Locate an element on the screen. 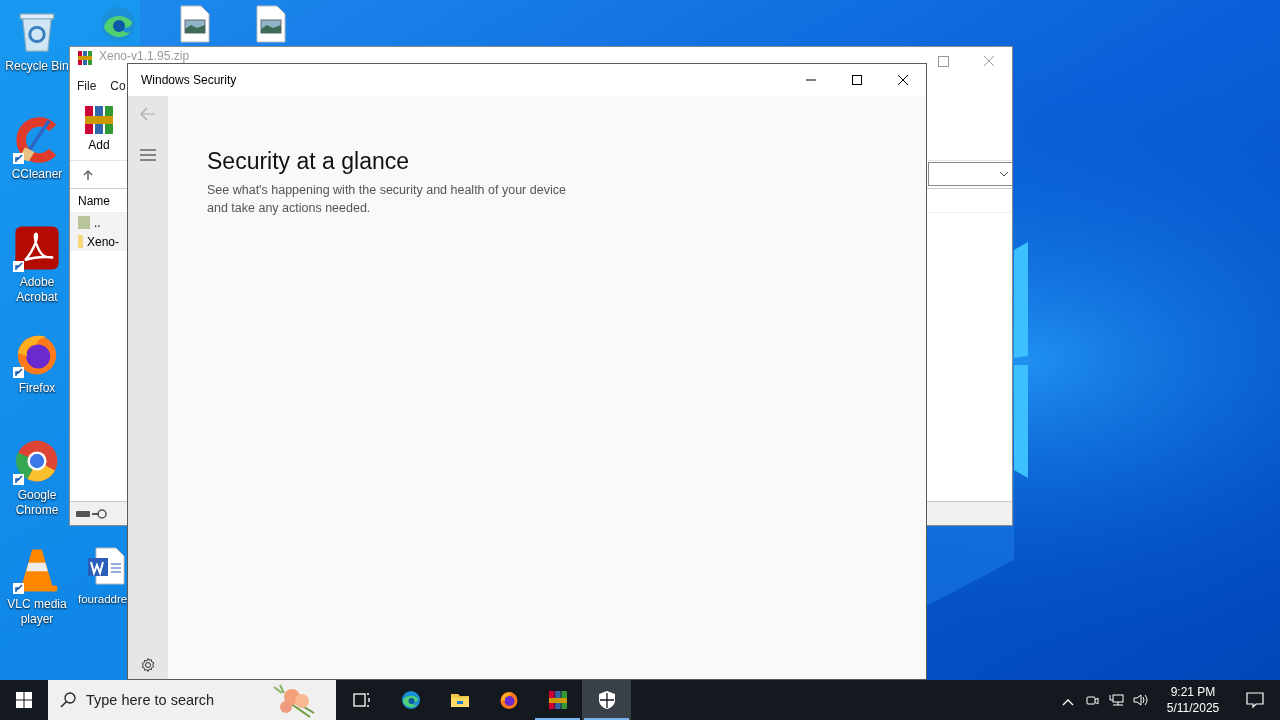  icon-label: Recycle Bin is located at coordinates (37, 66).